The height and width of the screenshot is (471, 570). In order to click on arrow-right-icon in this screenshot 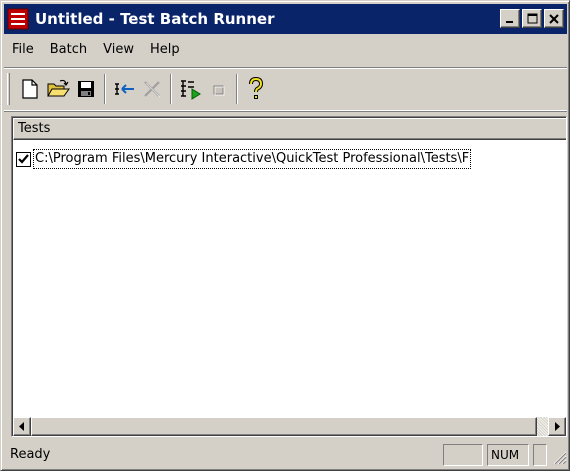, I will do `click(557, 426)`.